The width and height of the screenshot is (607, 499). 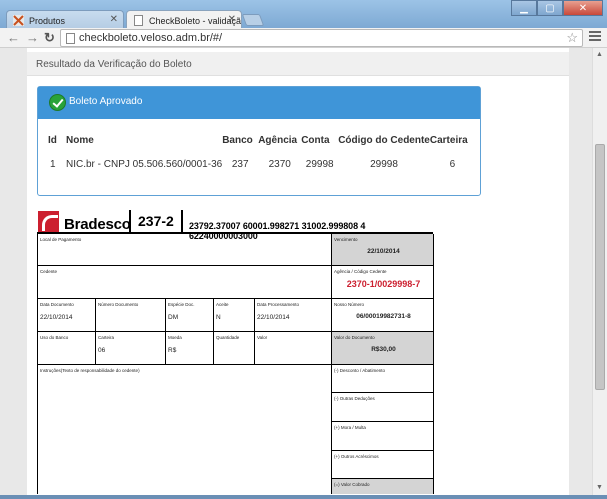 I want to click on col-conta: Conta, so click(x=315, y=140).